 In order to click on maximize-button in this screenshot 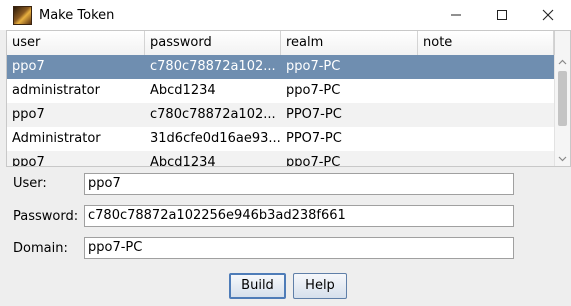, I will do `click(502, 15)`.